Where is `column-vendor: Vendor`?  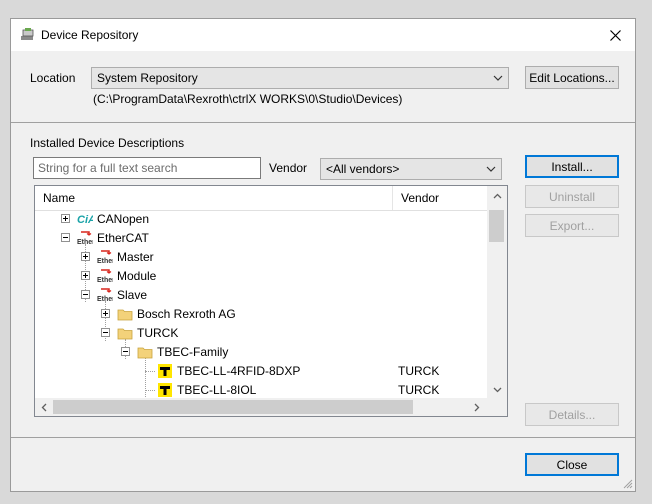
column-vendor: Vendor is located at coordinates (420, 198).